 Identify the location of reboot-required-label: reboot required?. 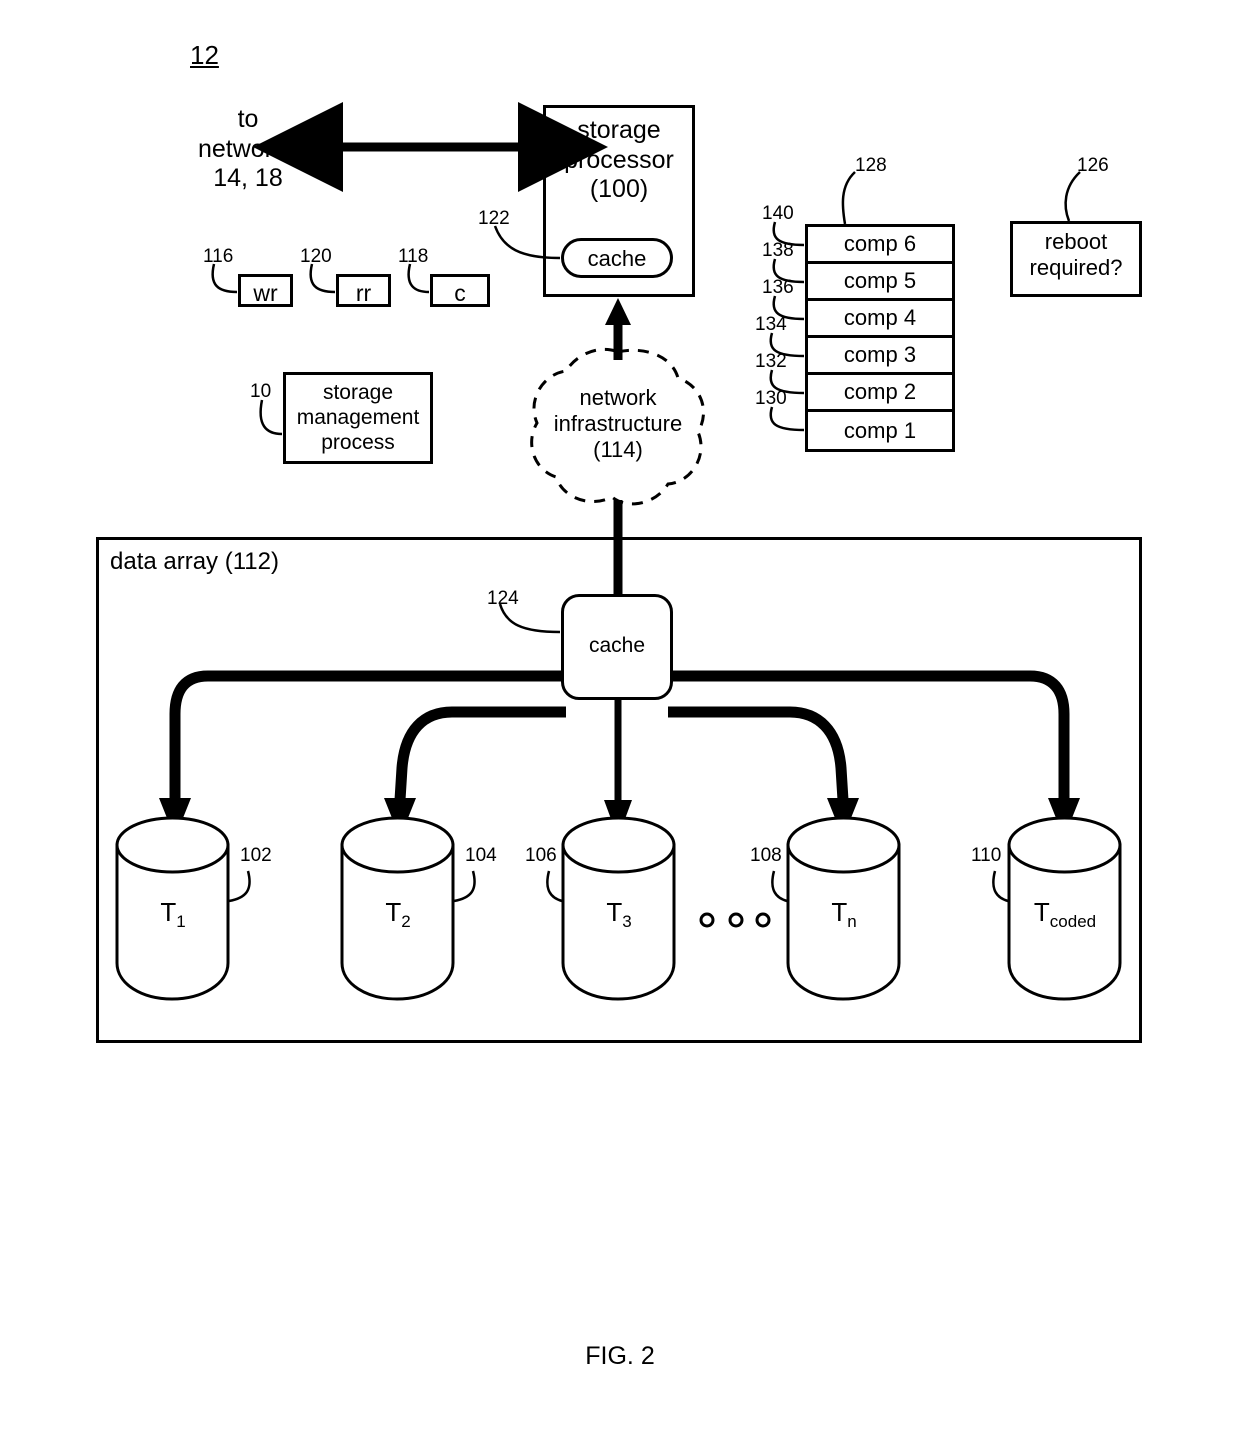
(1076, 254).